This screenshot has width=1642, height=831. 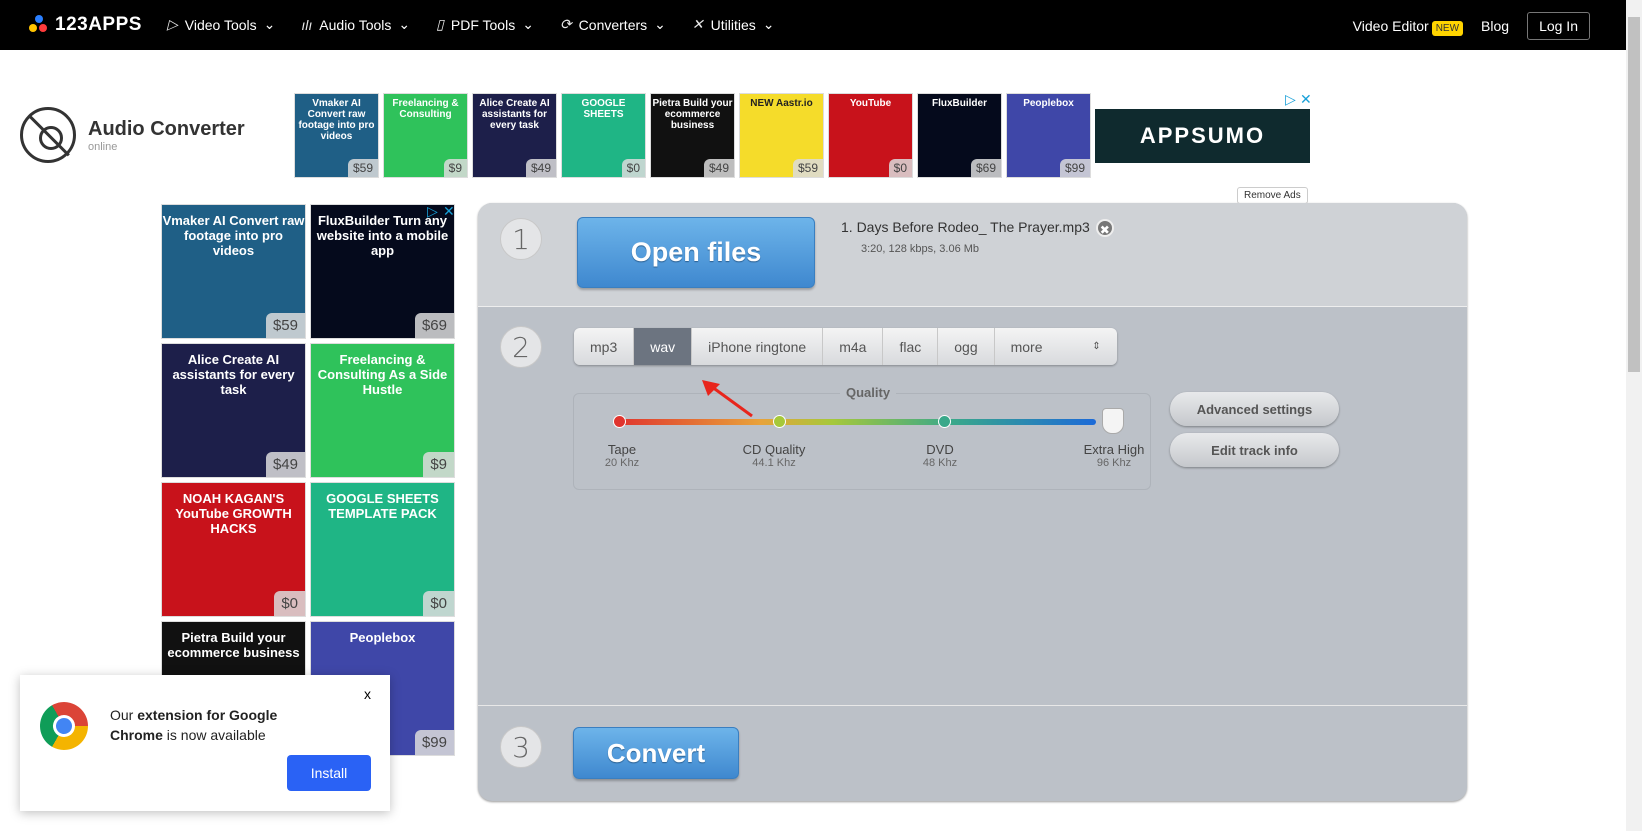 What do you see at coordinates (1272, 195) in the screenshot?
I see `remove-ads-button: Remove Ads` at bounding box center [1272, 195].